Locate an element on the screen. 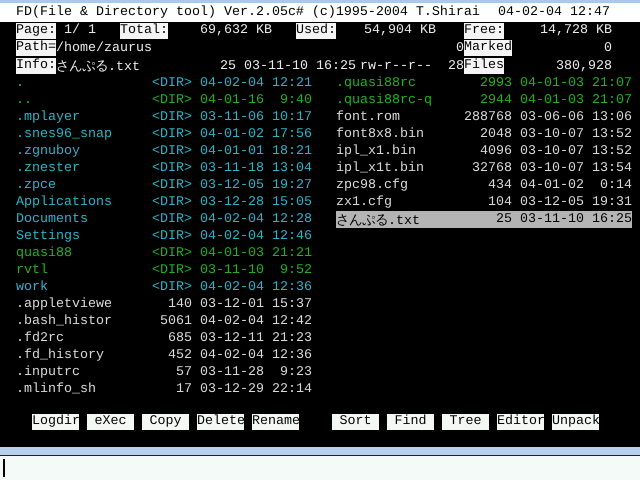 This screenshot has height=480, width=640. file-row: .zgnuboy <DIR> 04-01-01 18:21 is located at coordinates (164, 151).